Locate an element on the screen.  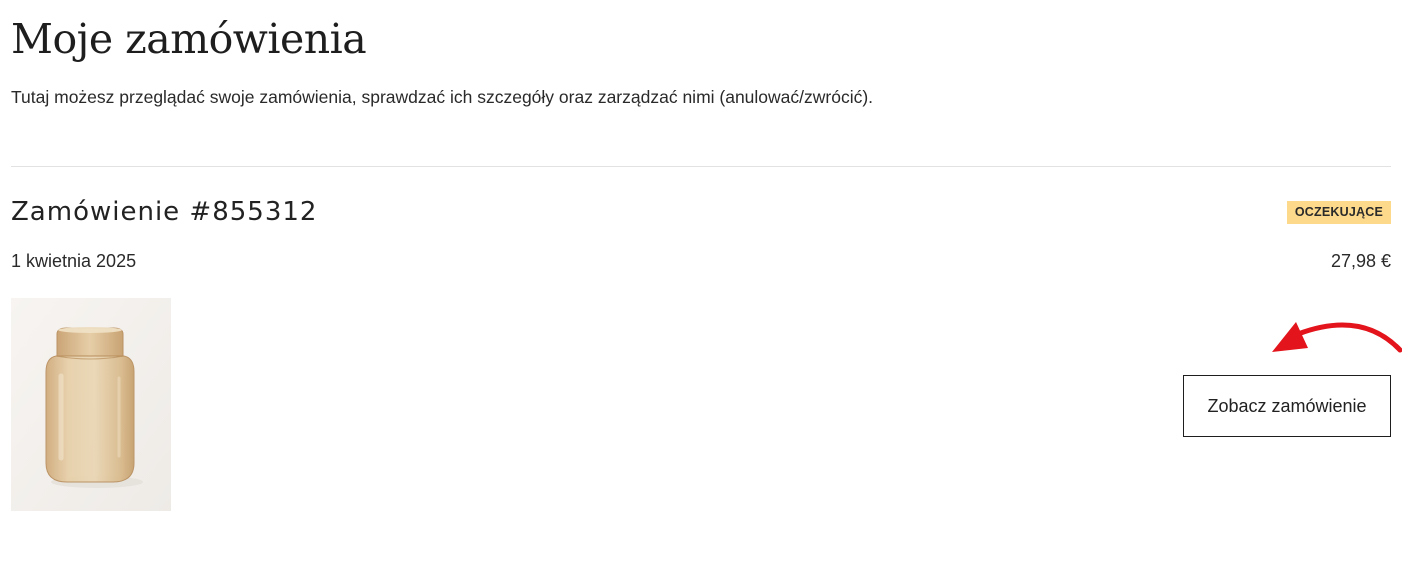
divider is located at coordinates (701, 166).